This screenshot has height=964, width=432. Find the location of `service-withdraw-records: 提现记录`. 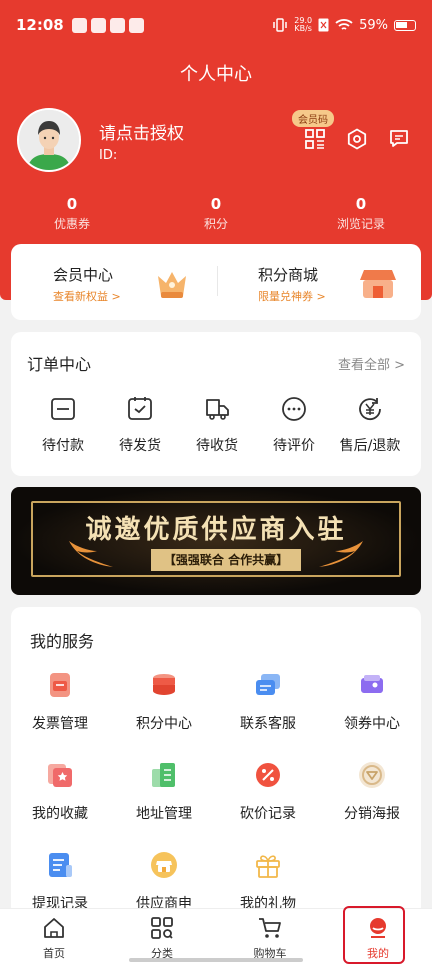

service-withdraw-records: 提现记录 is located at coordinates (60, 882).